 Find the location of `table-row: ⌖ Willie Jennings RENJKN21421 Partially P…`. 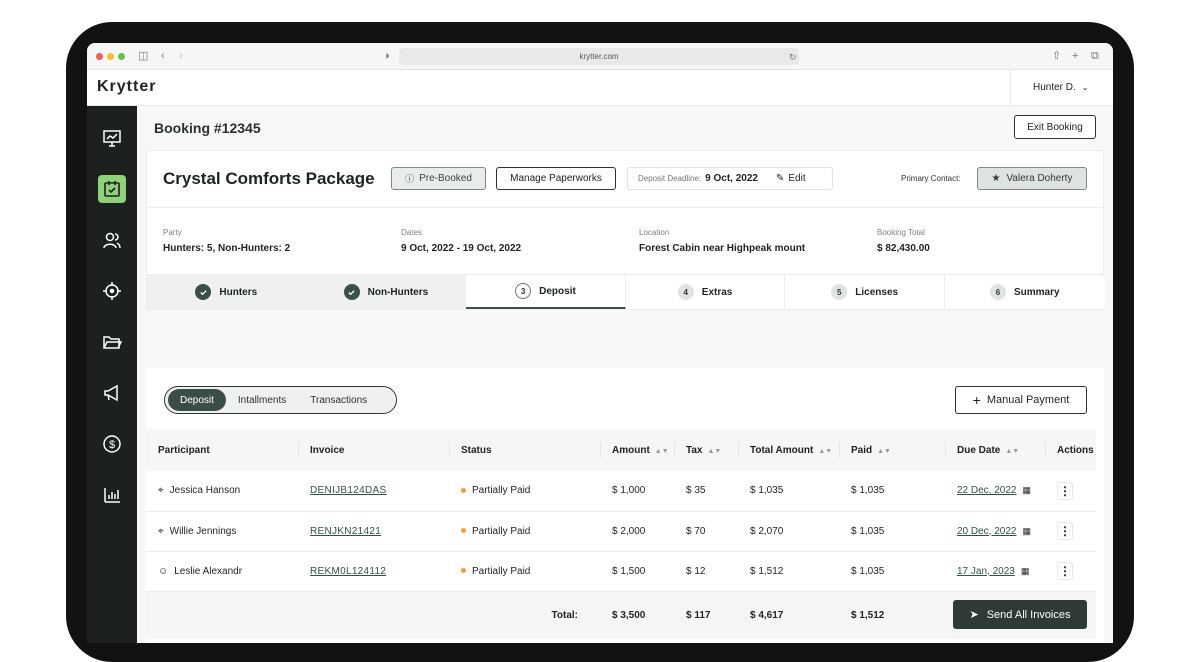

table-row: ⌖ Willie Jennings RENJKN21421 Partially P… is located at coordinates (621, 531).